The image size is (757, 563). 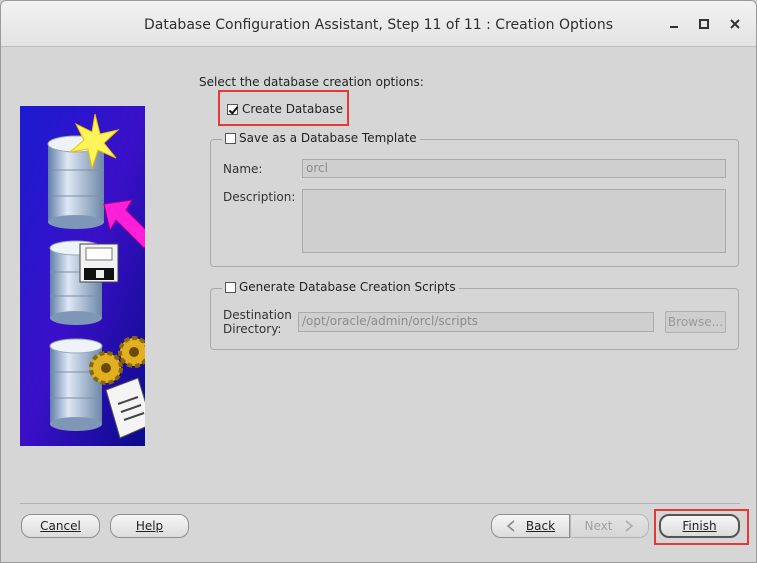 What do you see at coordinates (735, 24) in the screenshot?
I see `close-icon` at bounding box center [735, 24].